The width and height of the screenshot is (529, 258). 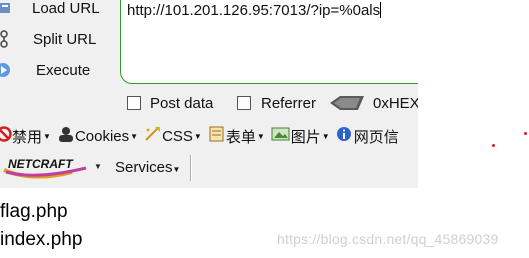 What do you see at coordinates (66, 8) in the screenshot?
I see `load-url-label: Load URL` at bounding box center [66, 8].